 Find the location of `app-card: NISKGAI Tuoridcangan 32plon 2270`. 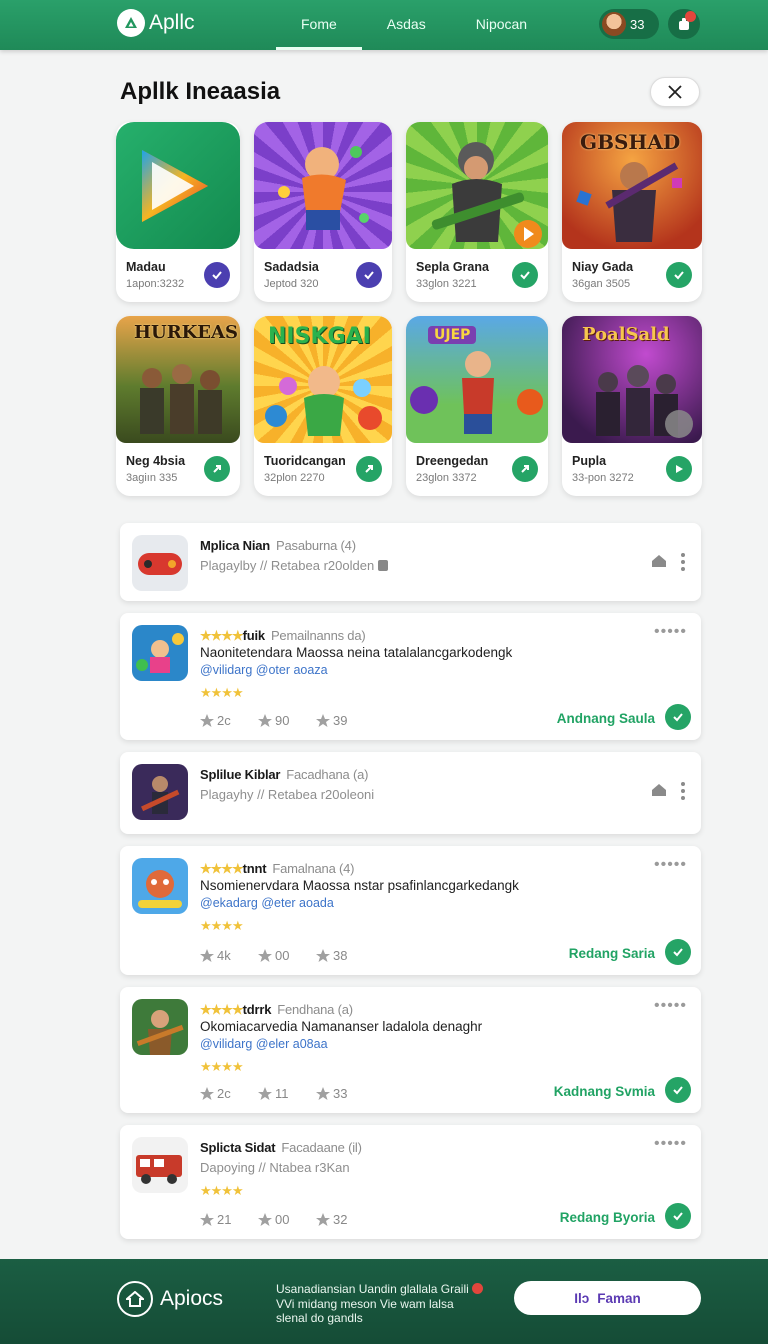

app-card: NISKGAI Tuoridcangan 32plon 2270 is located at coordinates (323, 406).